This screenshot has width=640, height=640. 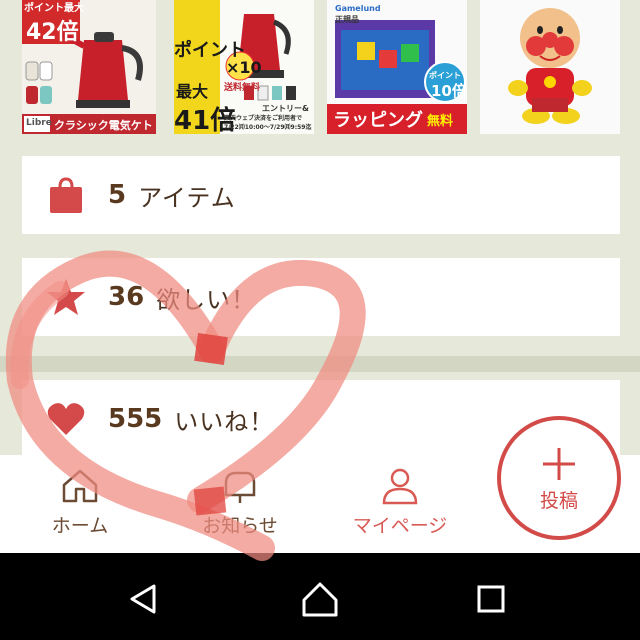 What do you see at coordinates (449, 91) in the screenshot?
I see `points-multiplier: 10倍` at bounding box center [449, 91].